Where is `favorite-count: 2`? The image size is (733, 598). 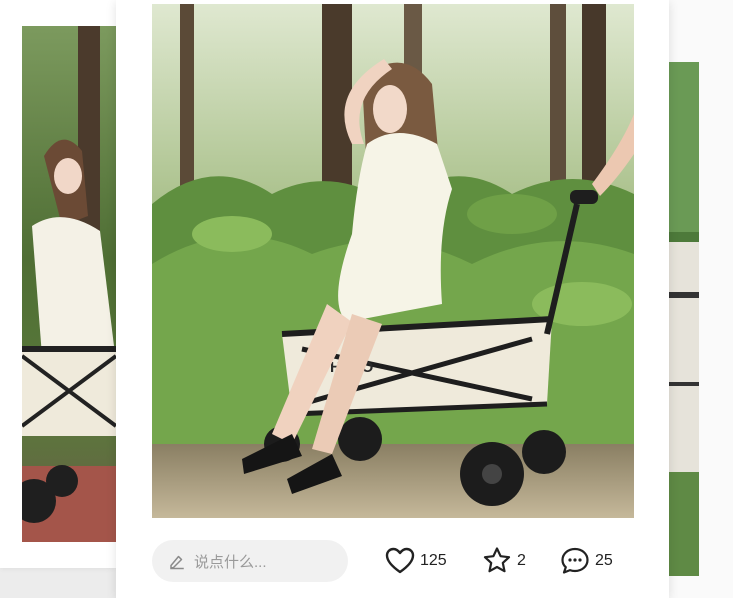 favorite-count: 2 is located at coordinates (521, 560).